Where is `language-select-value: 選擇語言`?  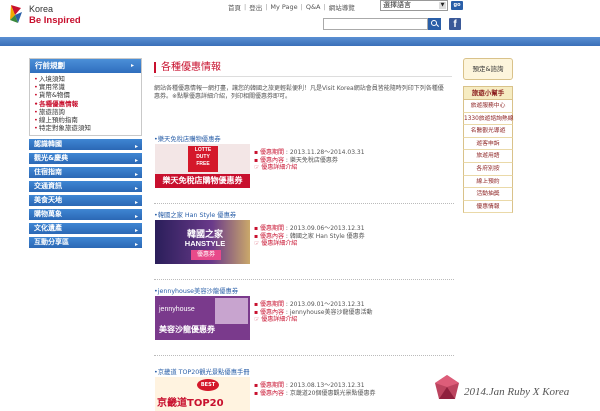 language-select-value: 選擇語言 is located at coordinates (397, 5).